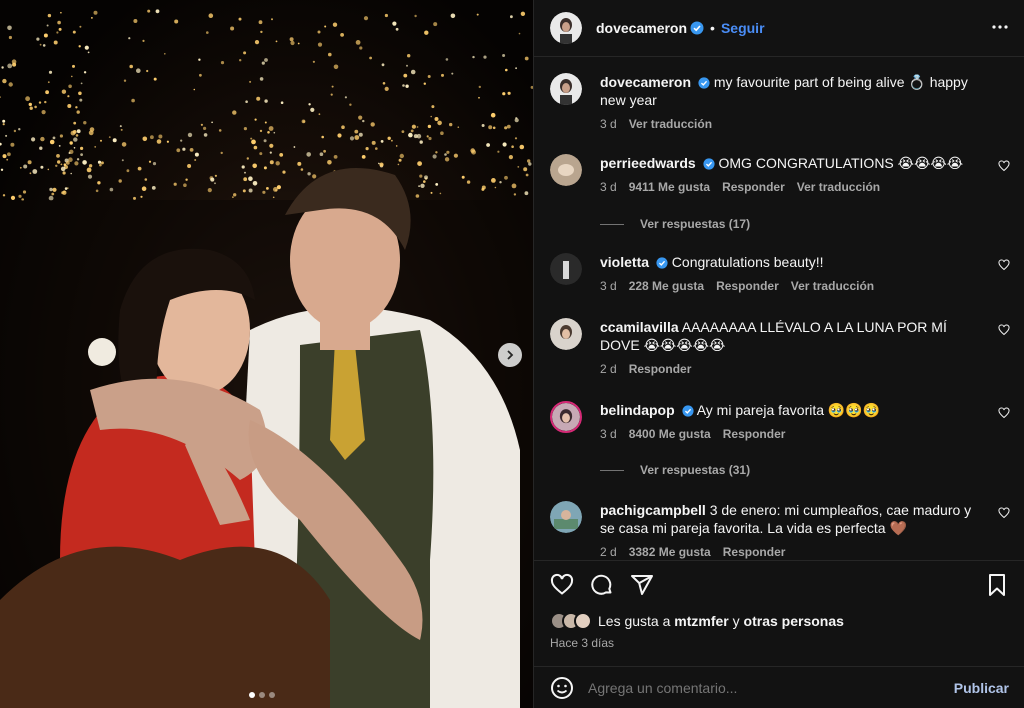 The height and width of the screenshot is (708, 1024). Describe the element at coordinates (747, 262) in the screenshot. I see `comment-text: Congratulations beauty!!` at that location.